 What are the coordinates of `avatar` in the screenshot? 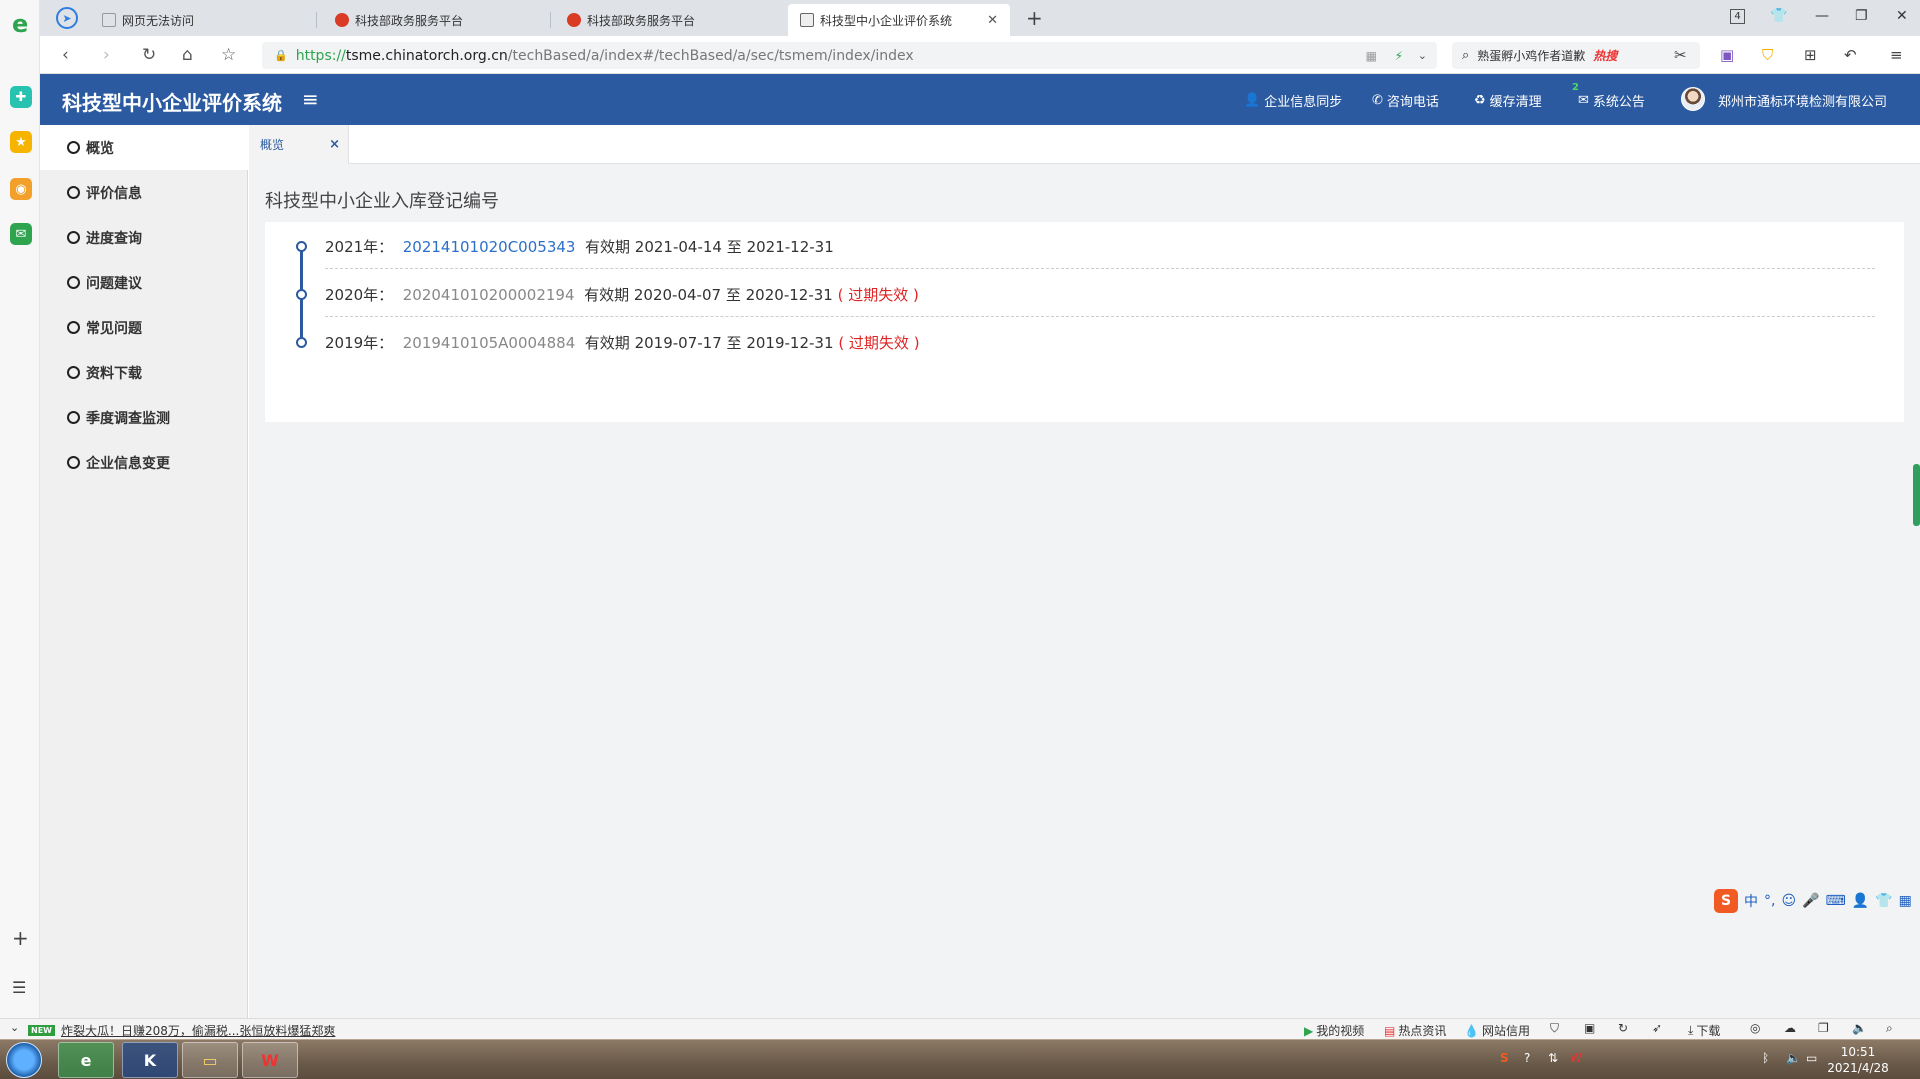 It's located at (1693, 99).